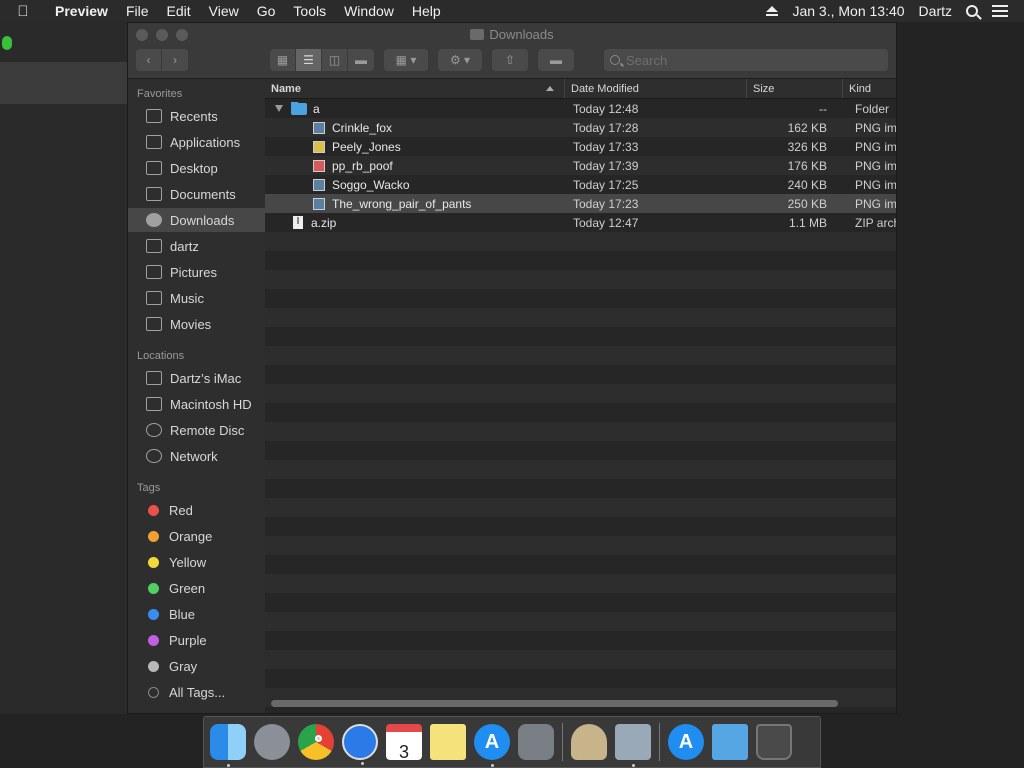 This screenshot has height=768, width=1024. Describe the element at coordinates (154, 220) in the screenshot. I see `download-icon` at that location.